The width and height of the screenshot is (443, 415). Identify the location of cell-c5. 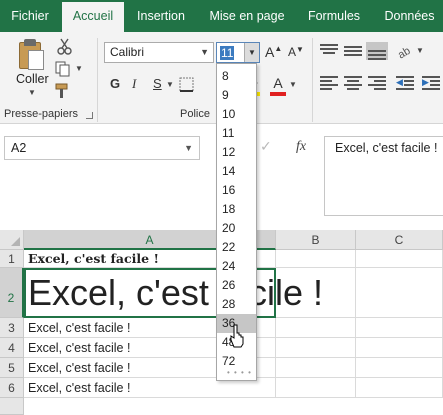
(399, 368).